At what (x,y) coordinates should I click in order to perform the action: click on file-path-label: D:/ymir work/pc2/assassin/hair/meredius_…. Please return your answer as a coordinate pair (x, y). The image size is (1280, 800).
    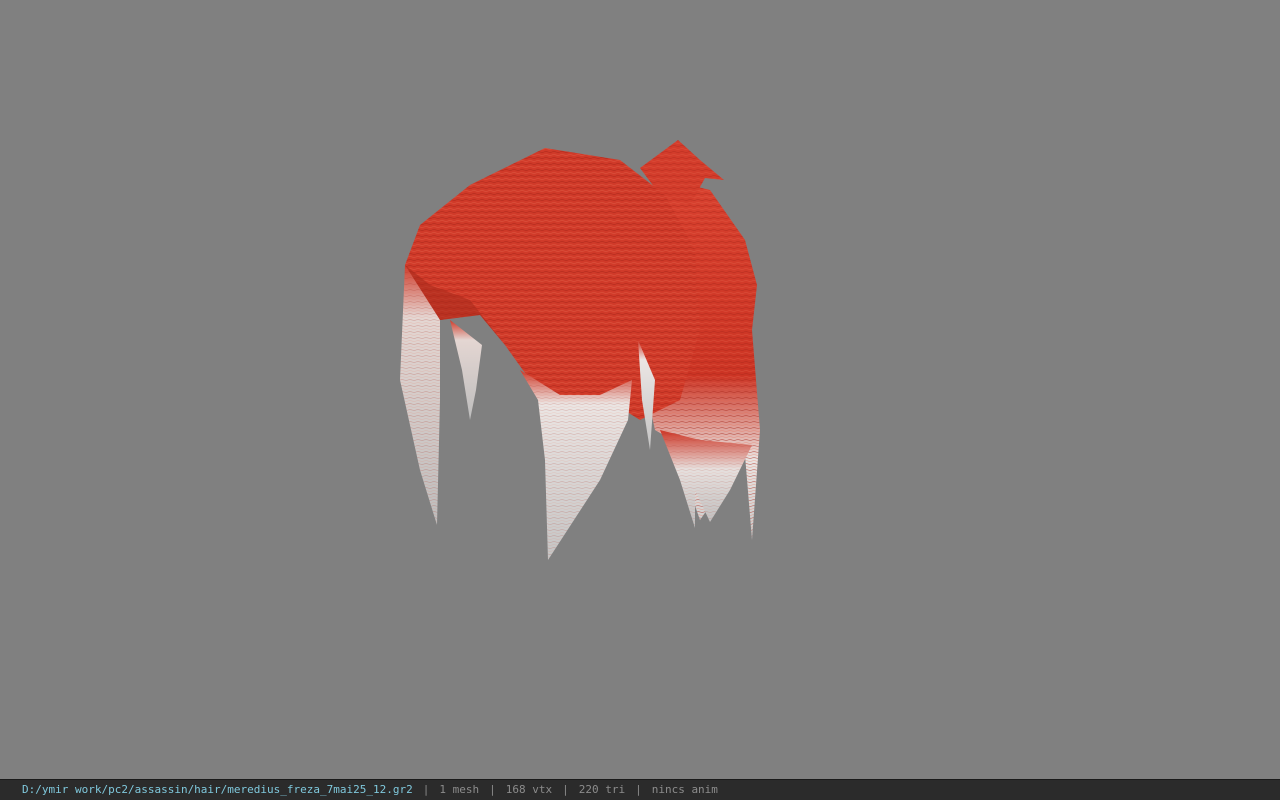
    Looking at the image, I should click on (217, 789).